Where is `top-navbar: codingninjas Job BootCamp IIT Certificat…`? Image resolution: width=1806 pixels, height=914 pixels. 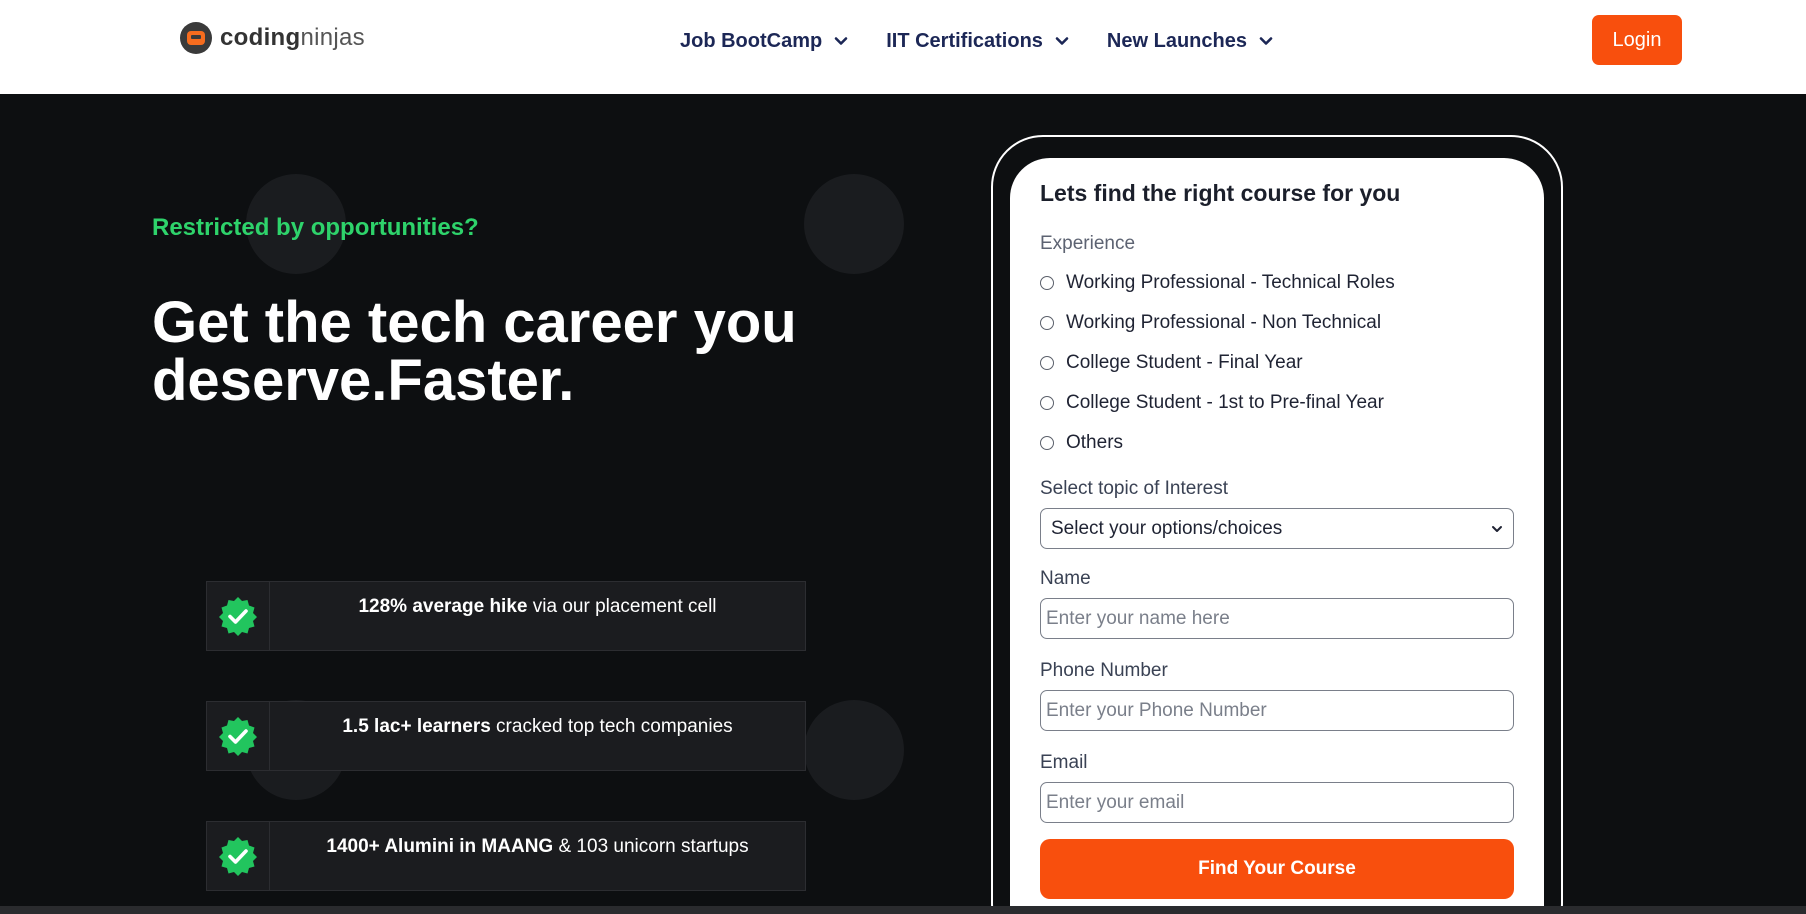 top-navbar: codingninjas Job BootCamp IIT Certificat… is located at coordinates (903, 47).